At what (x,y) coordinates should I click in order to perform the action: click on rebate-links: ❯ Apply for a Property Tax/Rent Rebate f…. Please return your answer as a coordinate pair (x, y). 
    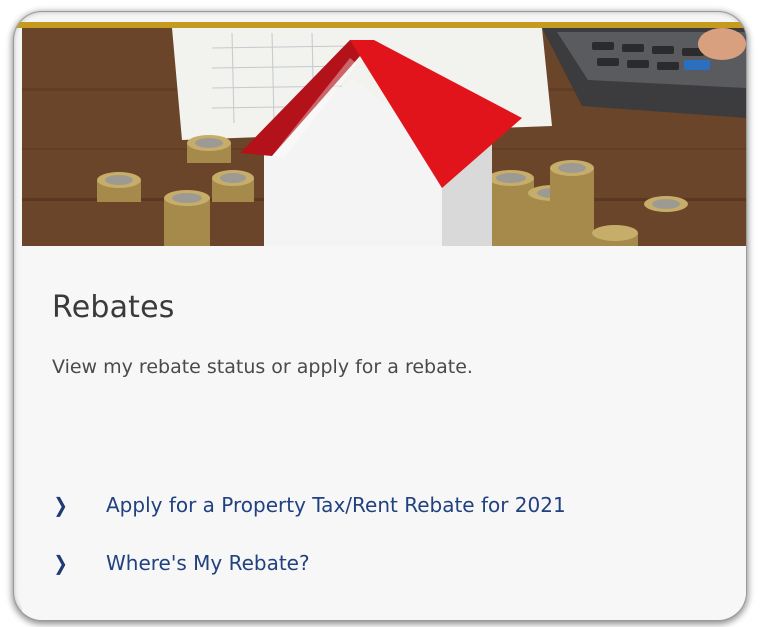
    Looking at the image, I should click on (309, 548).